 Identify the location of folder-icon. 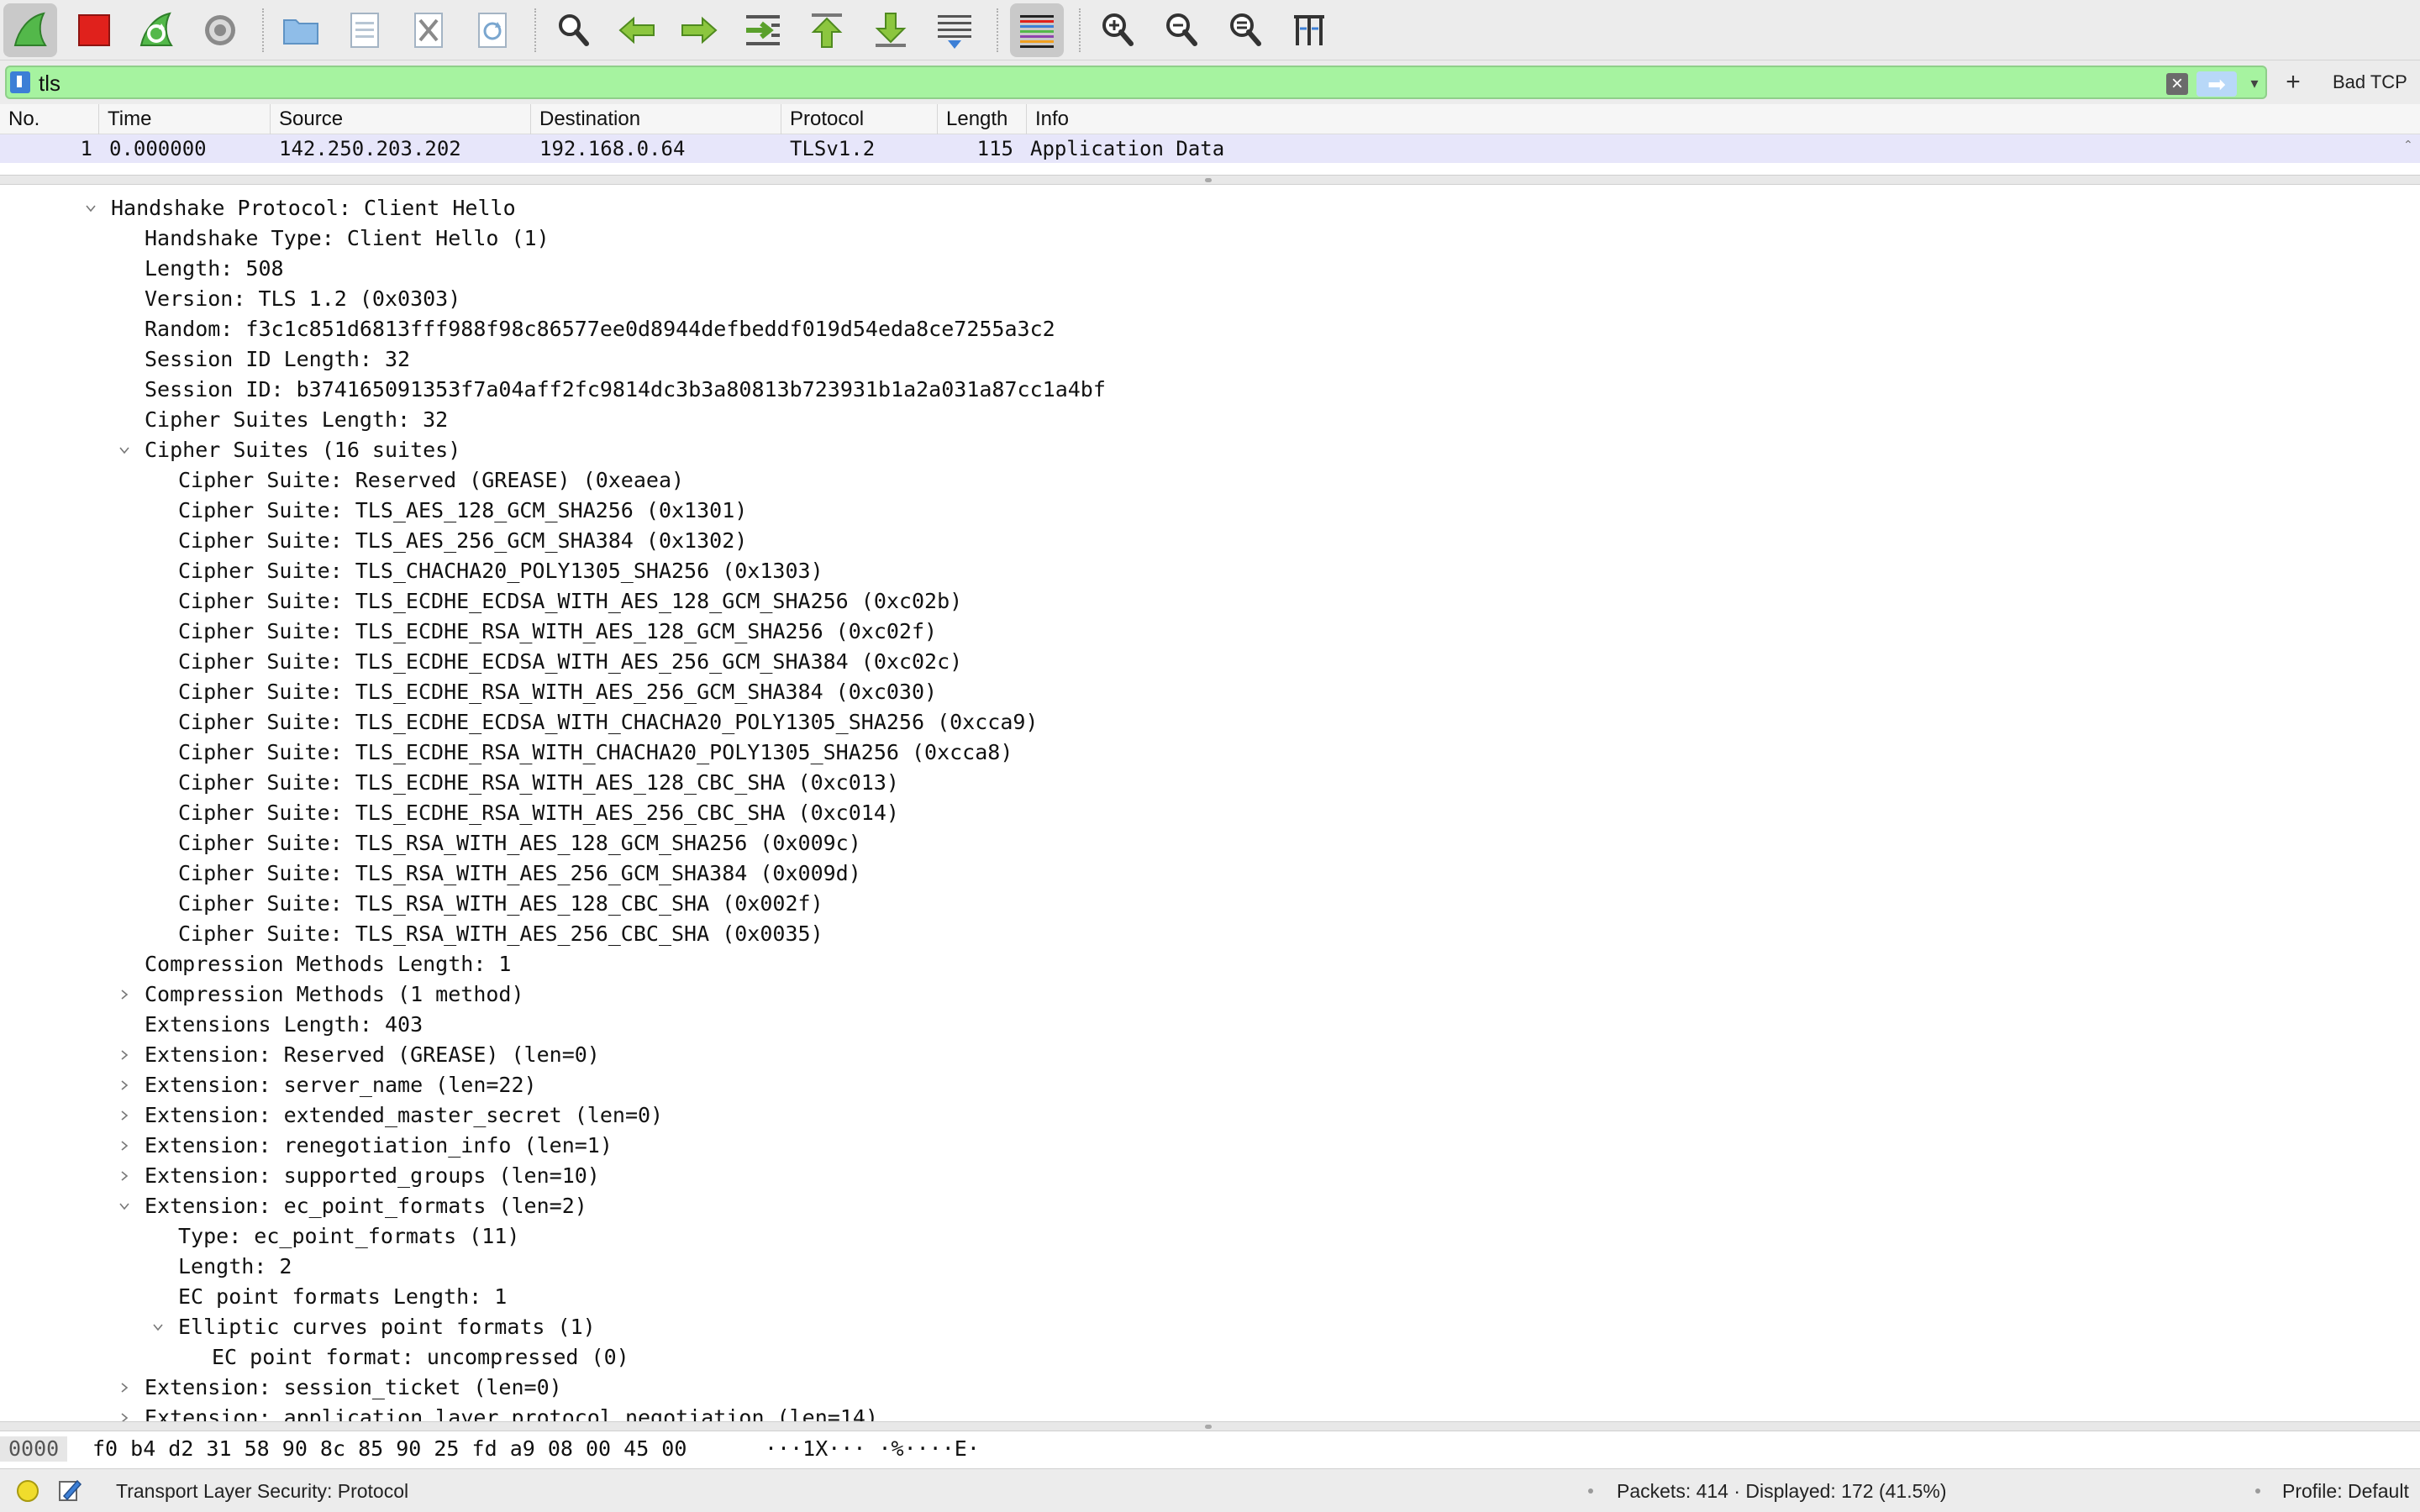
(300, 32).